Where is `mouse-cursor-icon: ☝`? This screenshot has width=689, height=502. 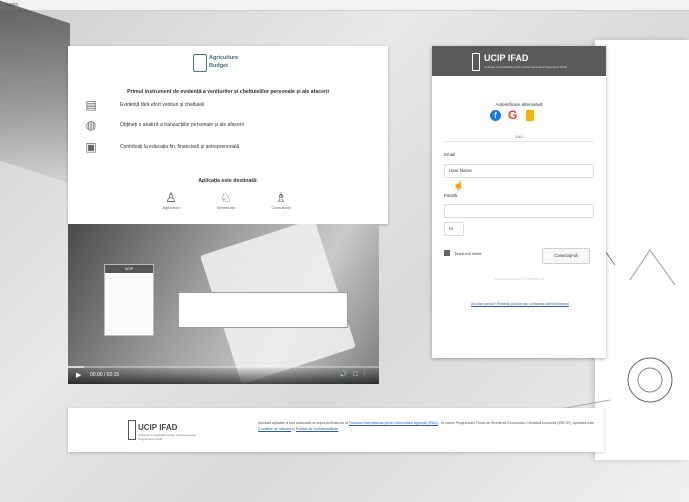 mouse-cursor-icon: ☝ is located at coordinates (459, 185).